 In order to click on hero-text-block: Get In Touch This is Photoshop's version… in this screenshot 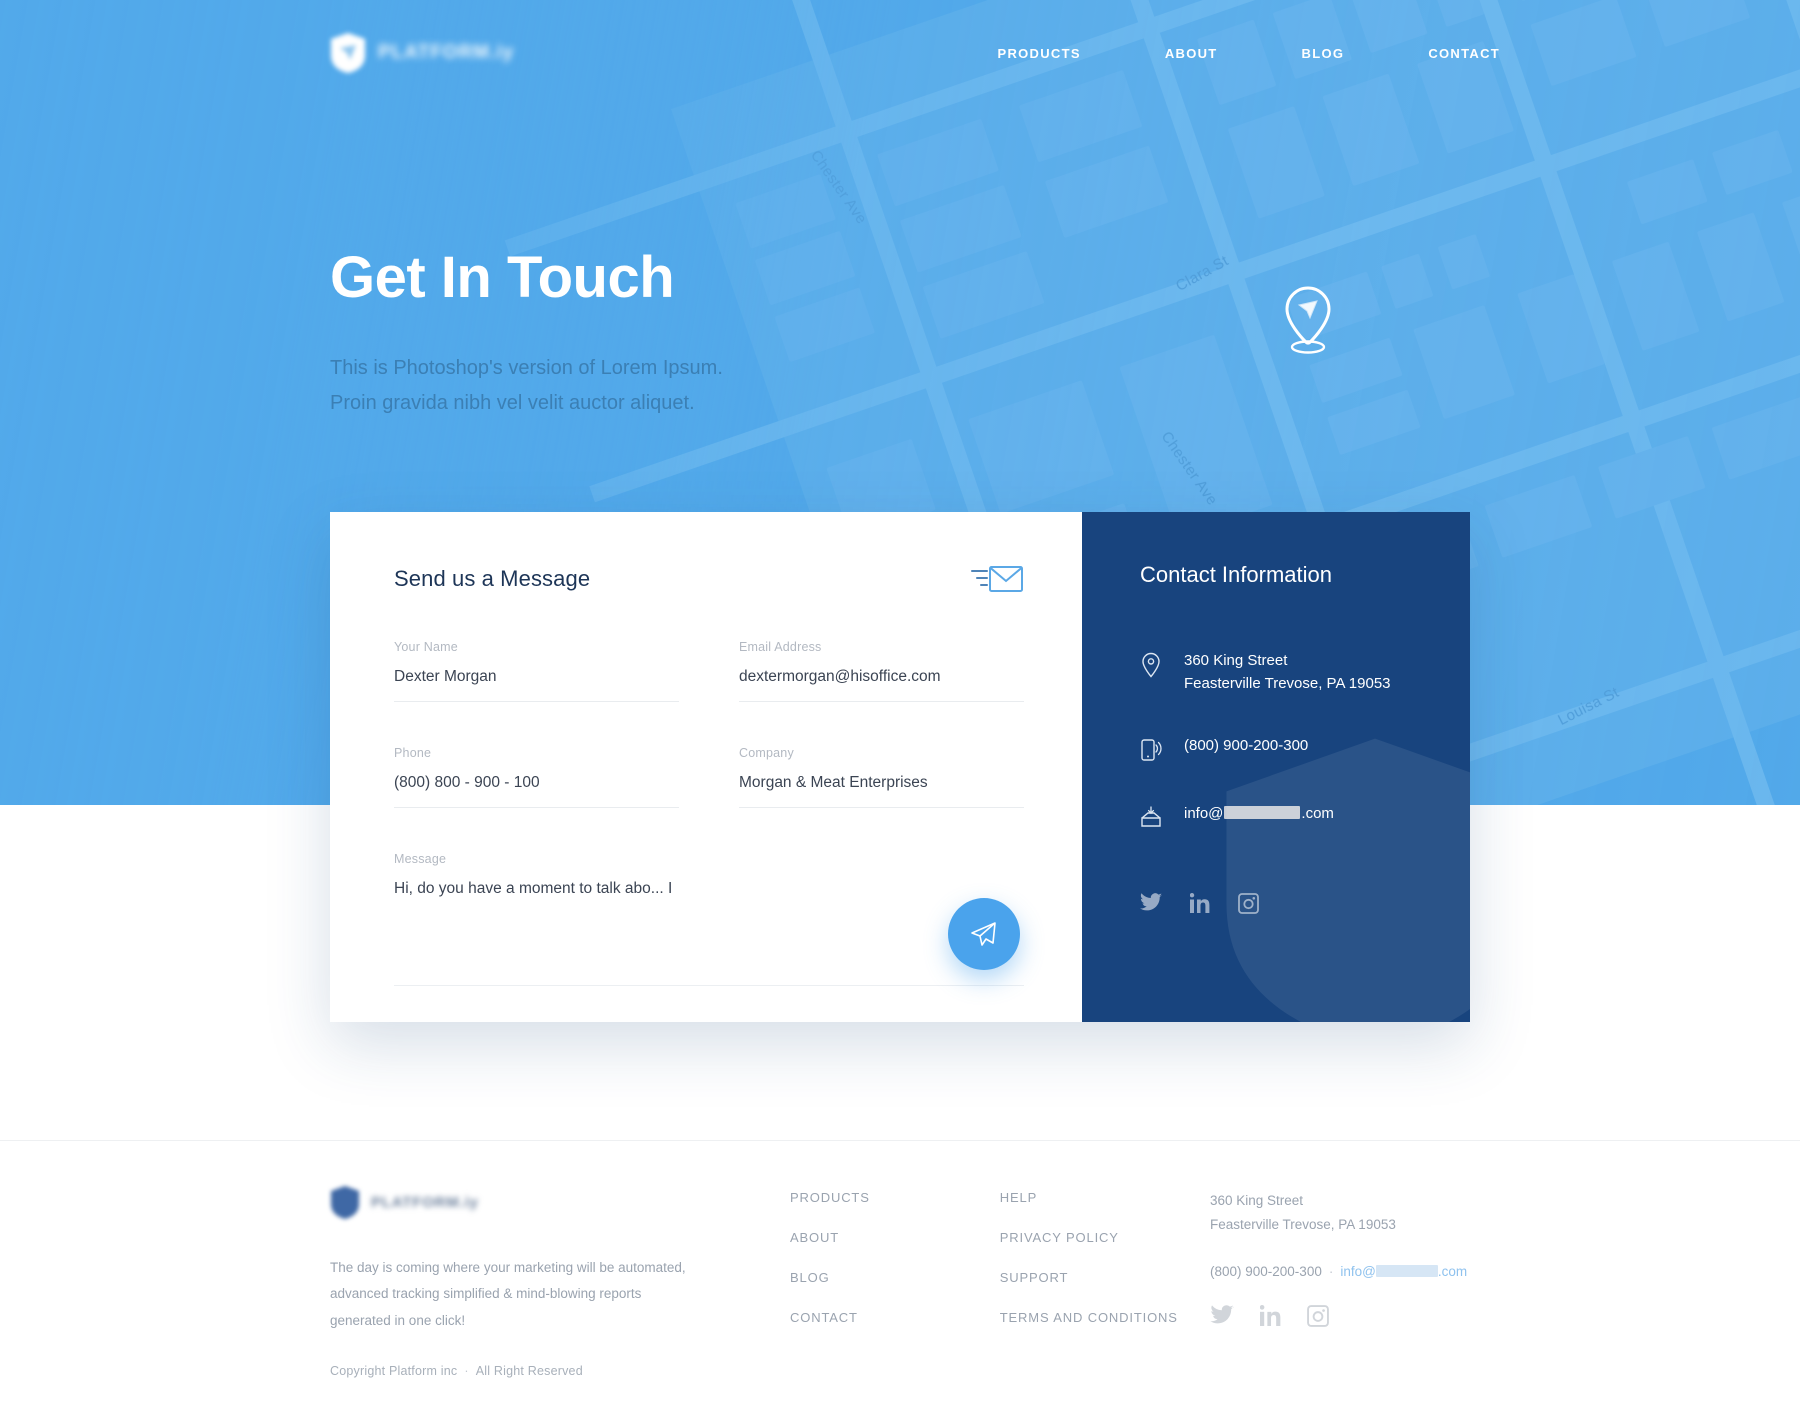, I will do `click(526, 333)`.